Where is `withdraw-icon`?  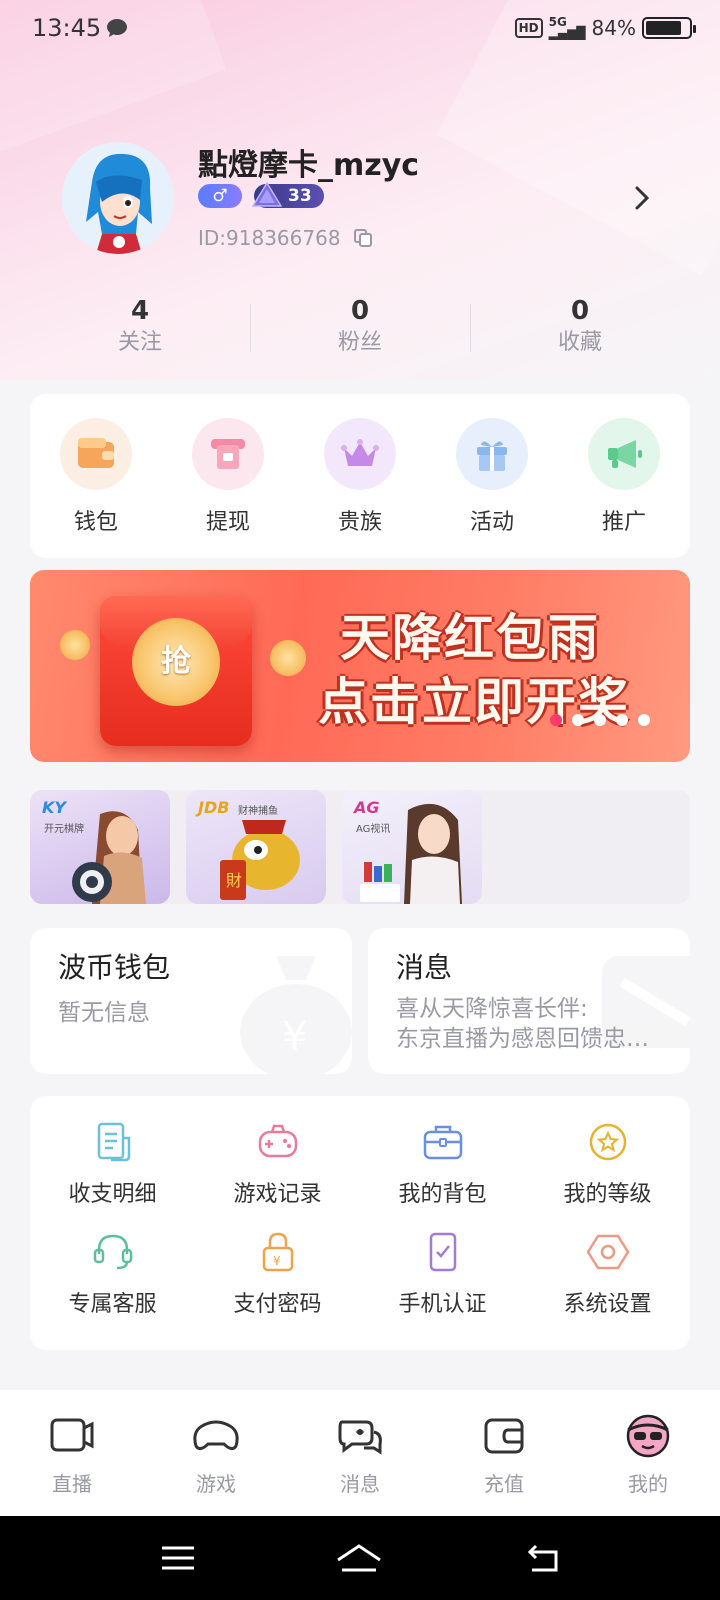
withdraw-icon is located at coordinates (228, 454).